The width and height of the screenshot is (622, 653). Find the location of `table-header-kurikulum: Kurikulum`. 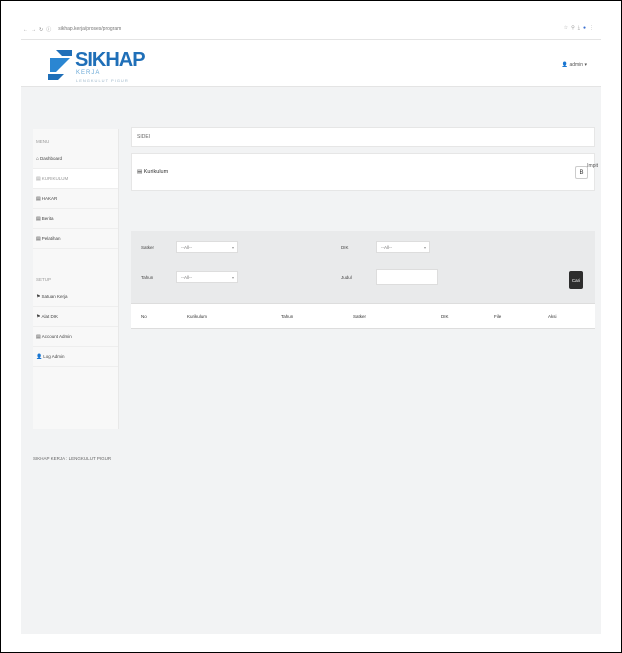

table-header-kurikulum: Kurikulum is located at coordinates (197, 316).